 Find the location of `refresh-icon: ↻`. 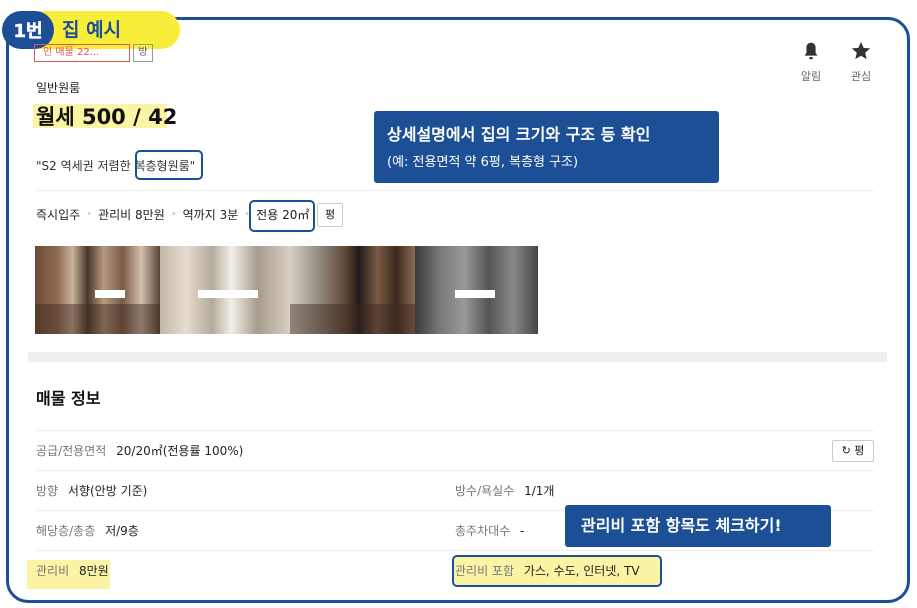

refresh-icon: ↻ is located at coordinates (846, 450).